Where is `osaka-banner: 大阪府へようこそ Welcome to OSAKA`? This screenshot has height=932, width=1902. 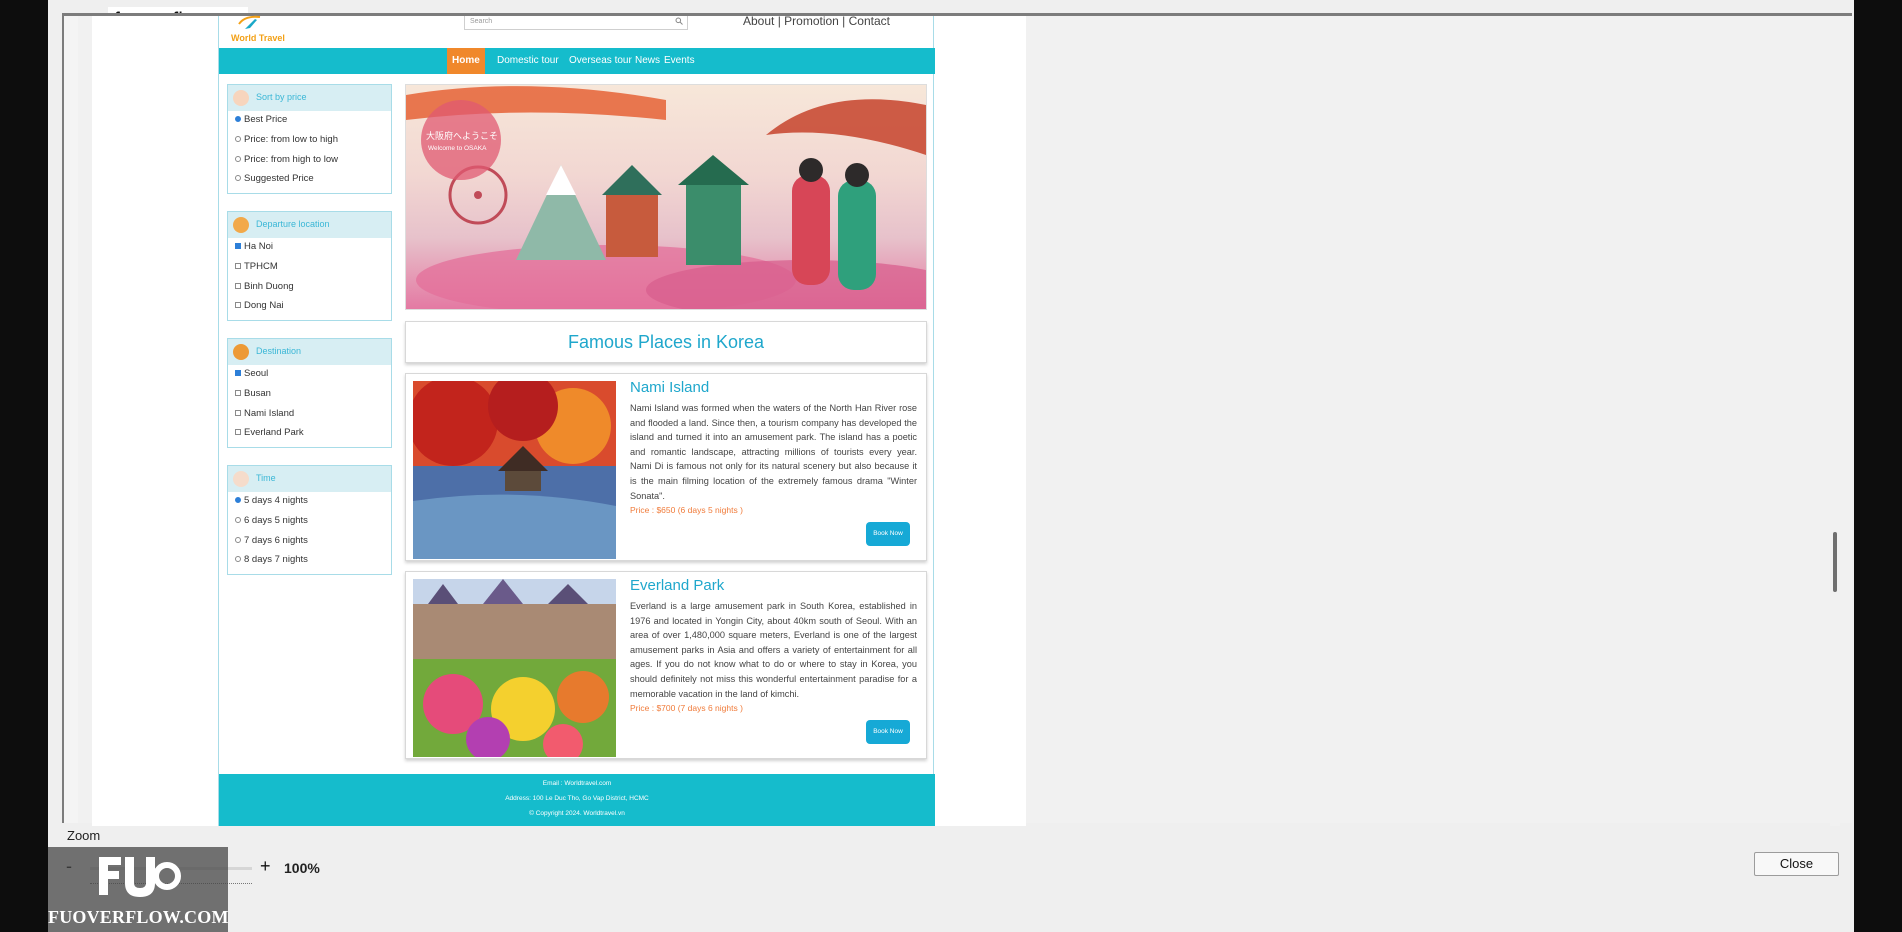 osaka-banner: 大阪府へようこそ Welcome to OSAKA is located at coordinates (666, 197).